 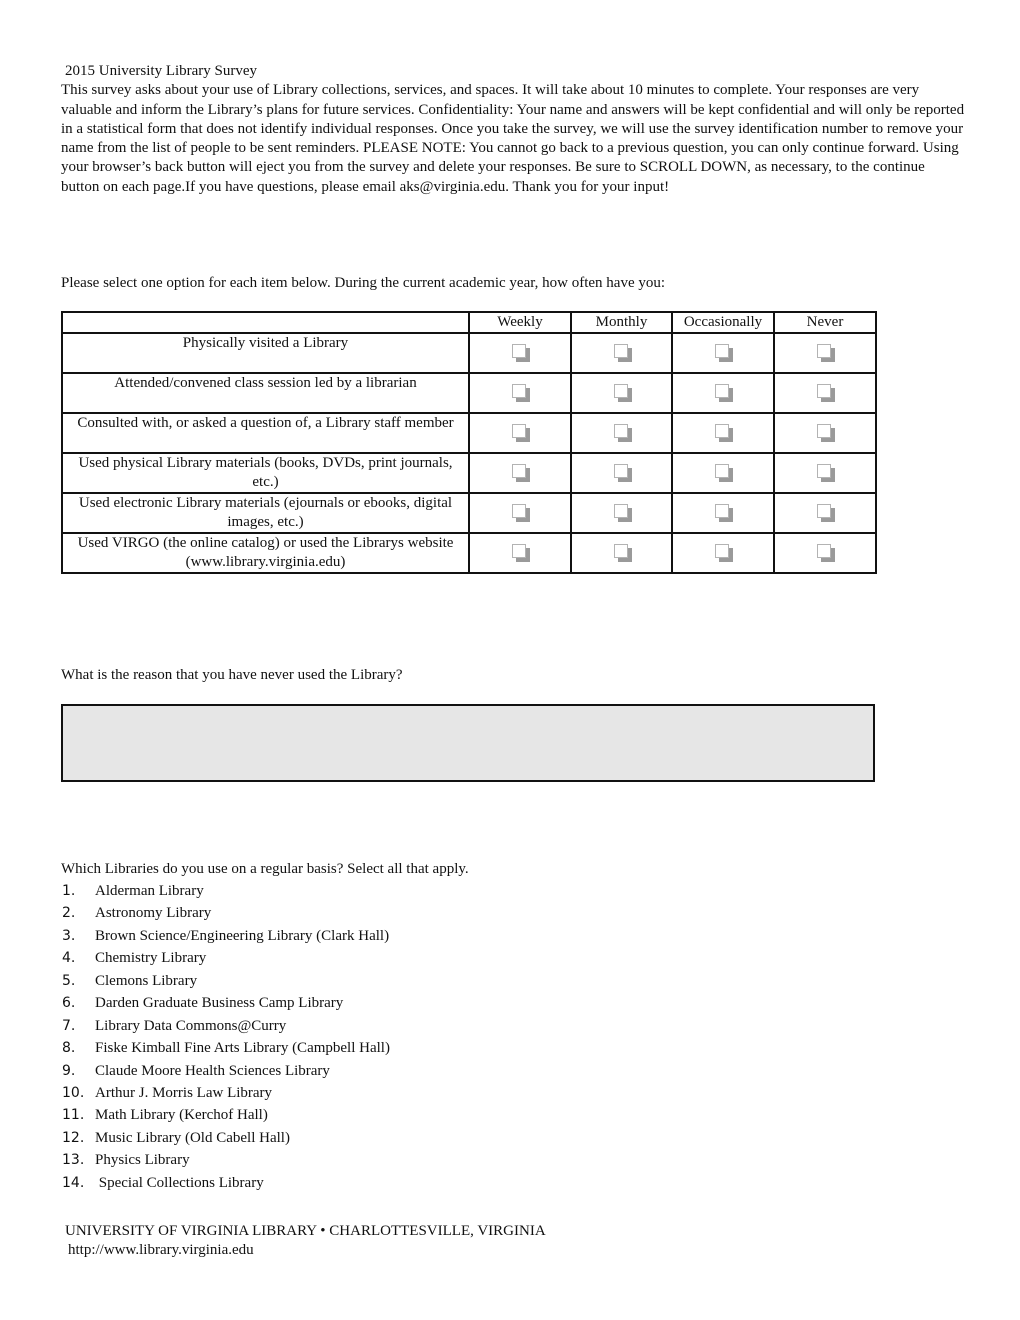 I want to click on list-number: 1., so click(x=69, y=891).